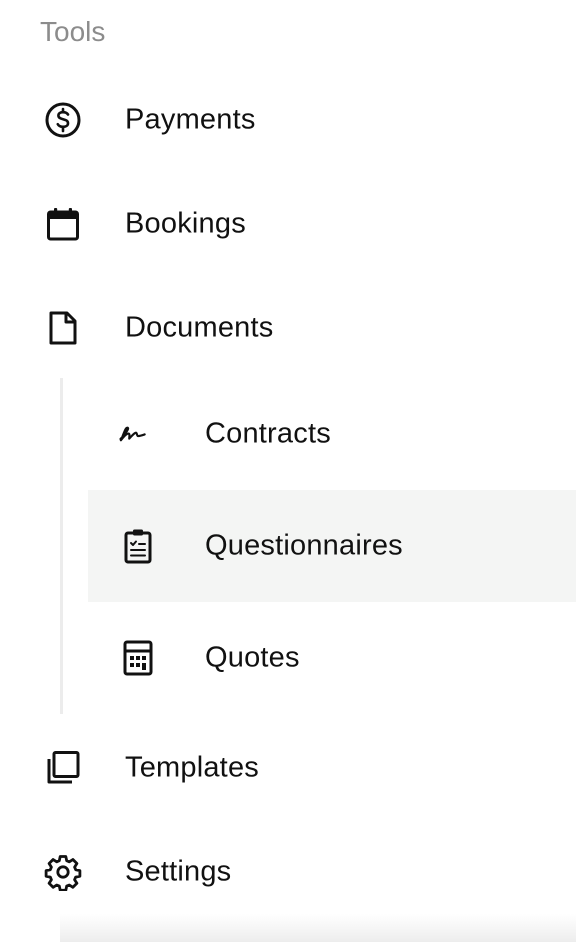 Image resolution: width=576 pixels, height=942 pixels. I want to click on sidebar-item-label: Contracts, so click(268, 433).